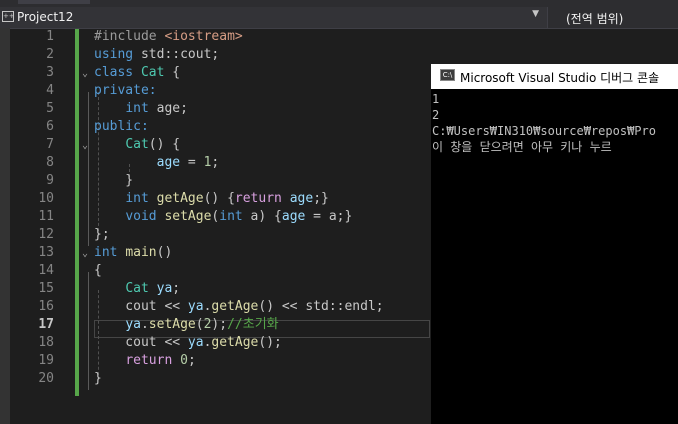  I want to click on code-line: #include <iostream>, so click(168, 37).